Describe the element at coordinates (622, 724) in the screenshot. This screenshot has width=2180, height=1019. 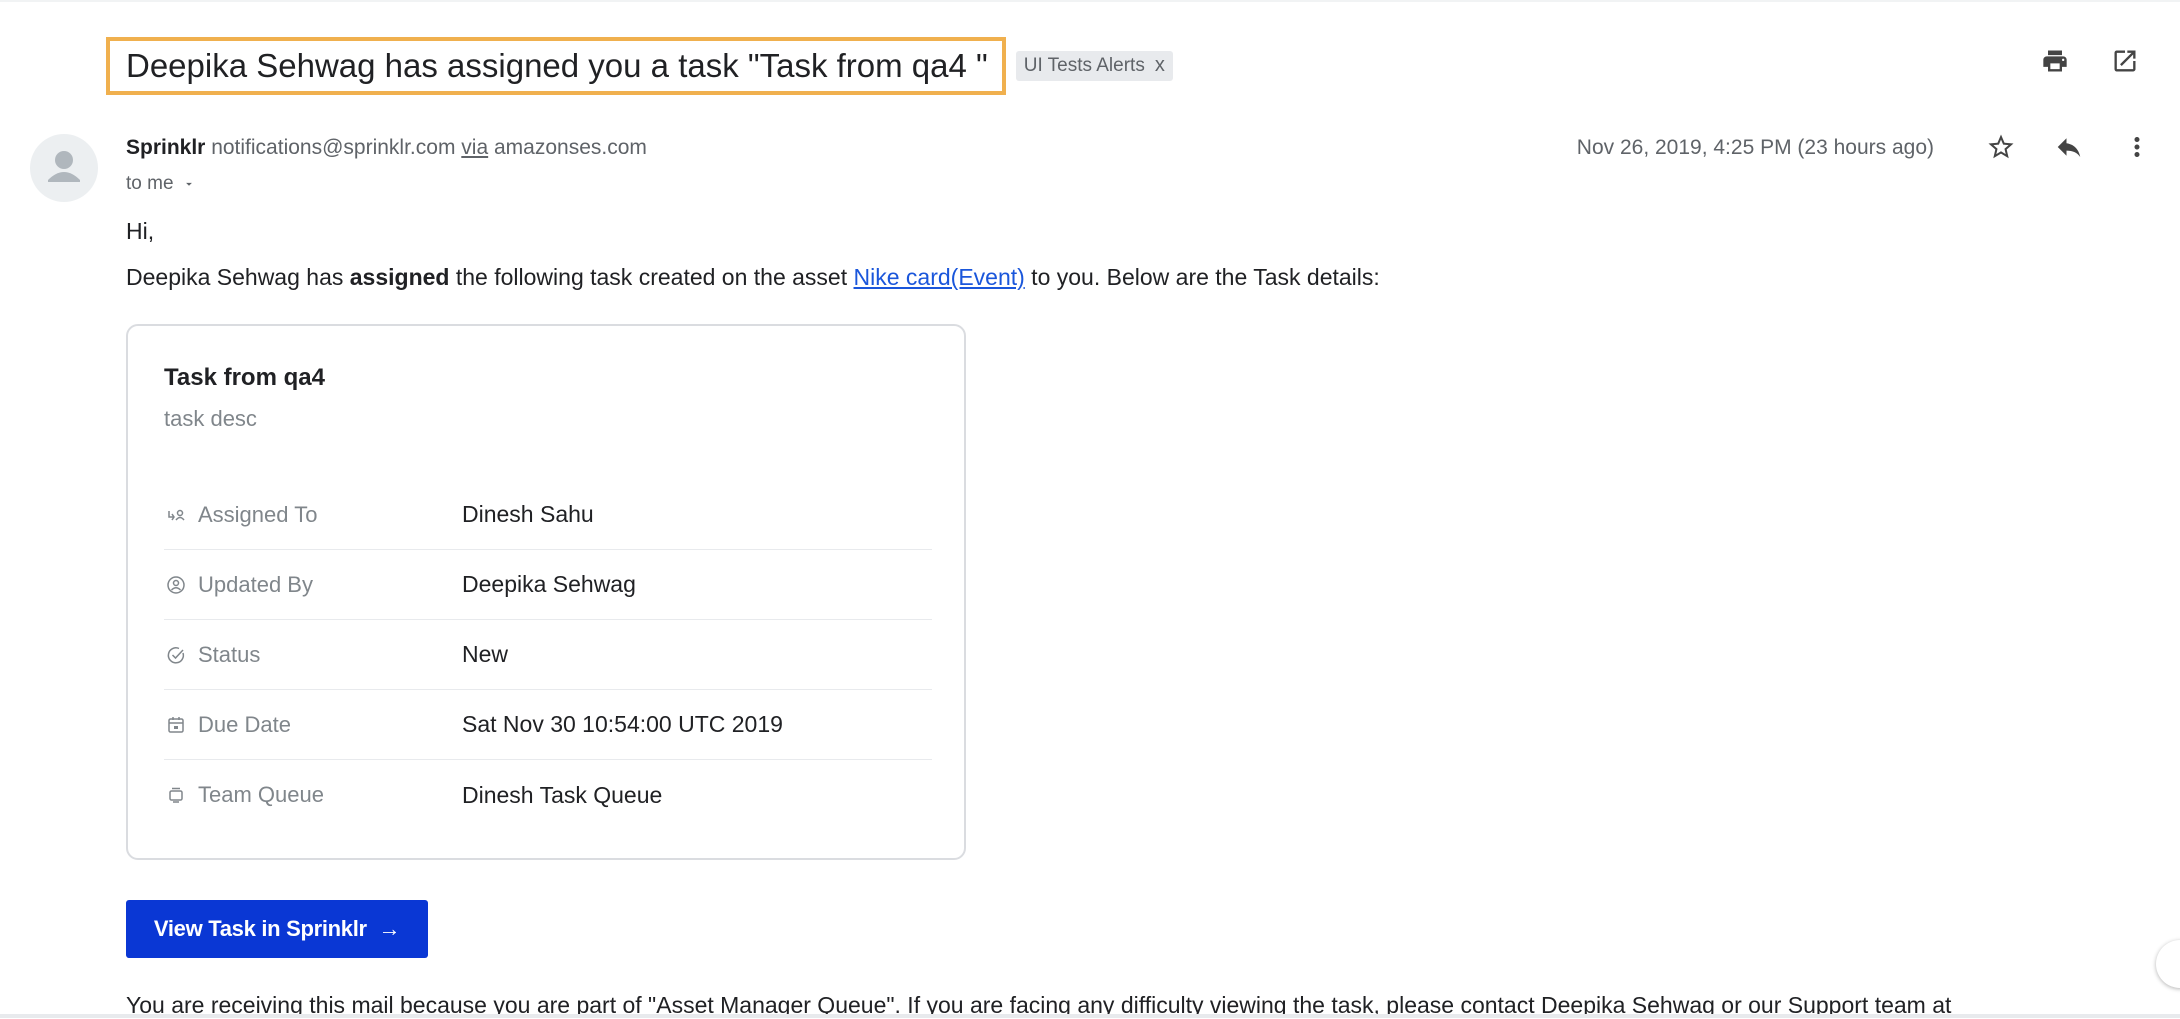
I see `row-value: Sat Nov 30 10:54:00 UTC 2019` at that location.